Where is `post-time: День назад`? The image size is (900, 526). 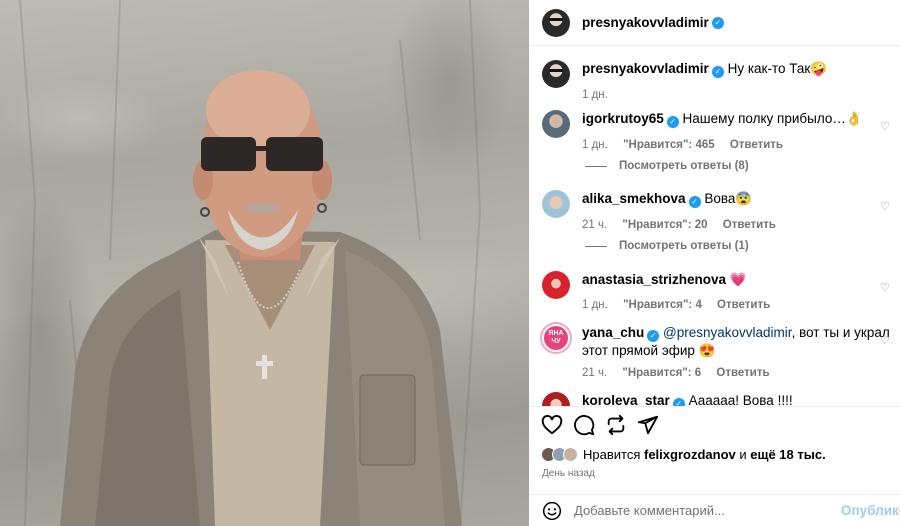
post-time: День назад is located at coordinates (568, 473).